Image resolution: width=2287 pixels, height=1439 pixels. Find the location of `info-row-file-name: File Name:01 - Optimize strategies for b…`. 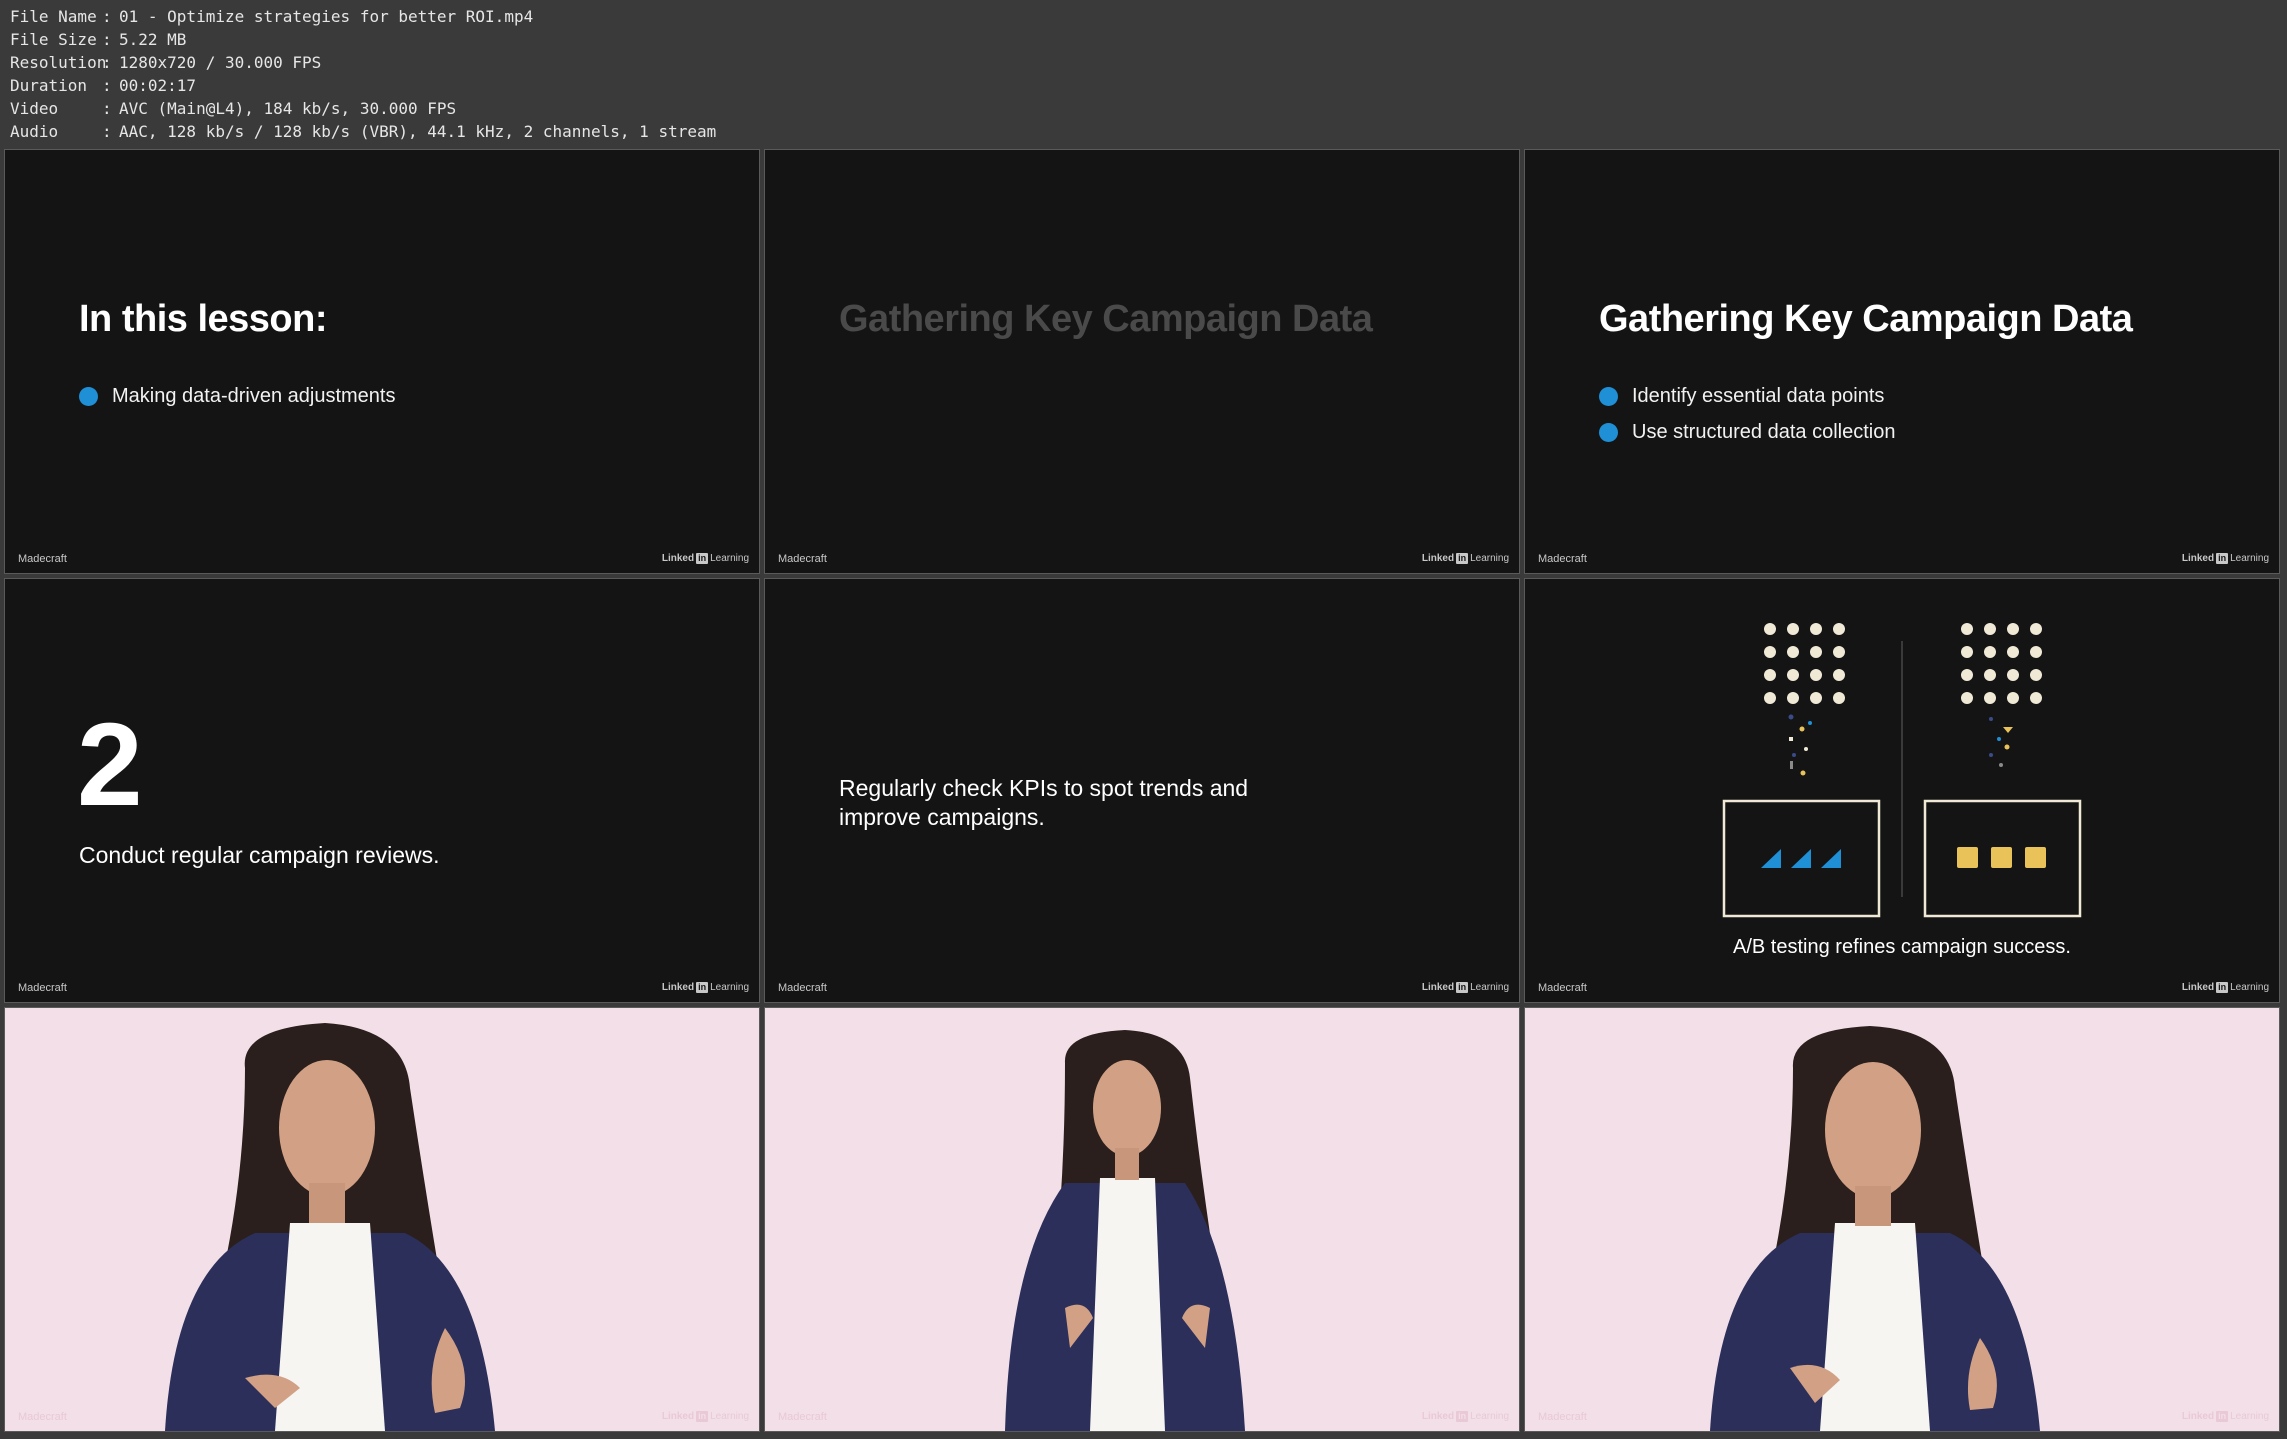

info-row-file-name: File Name:01 - Optimize strategies for b… is located at coordinates (272, 16).